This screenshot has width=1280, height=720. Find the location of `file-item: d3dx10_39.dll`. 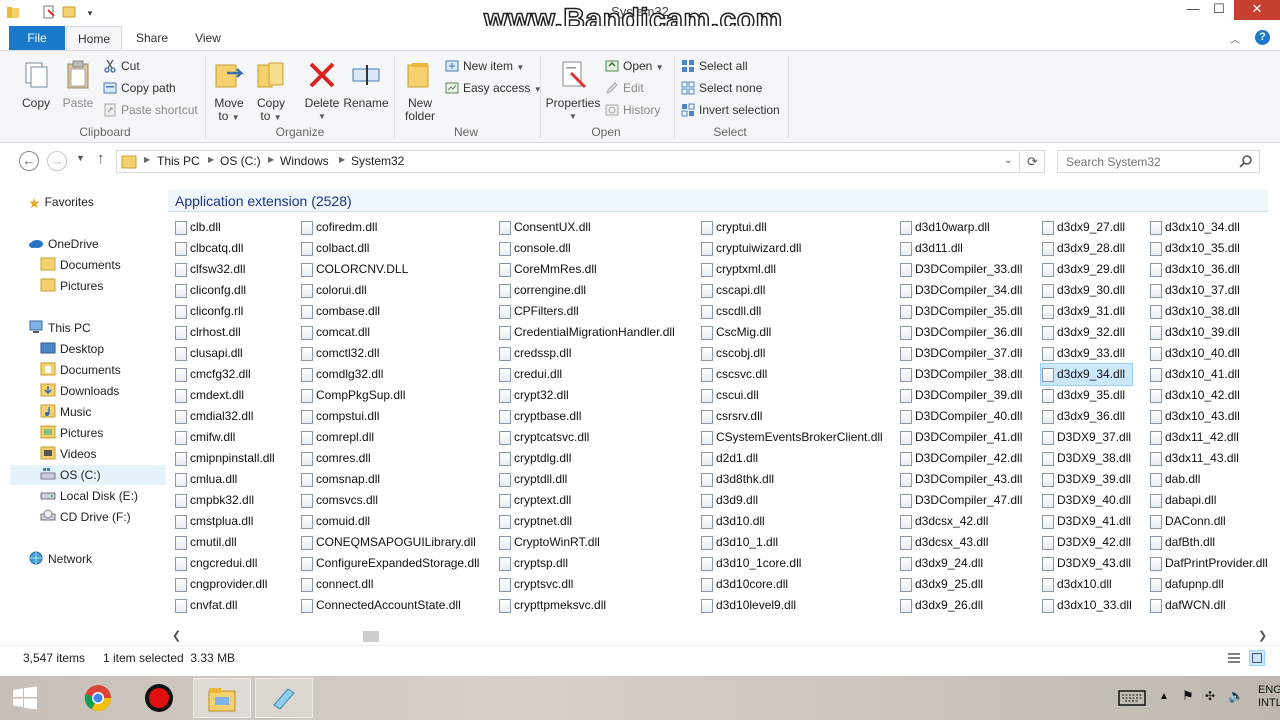

file-item: d3dx10_39.dll is located at coordinates (1208, 332).